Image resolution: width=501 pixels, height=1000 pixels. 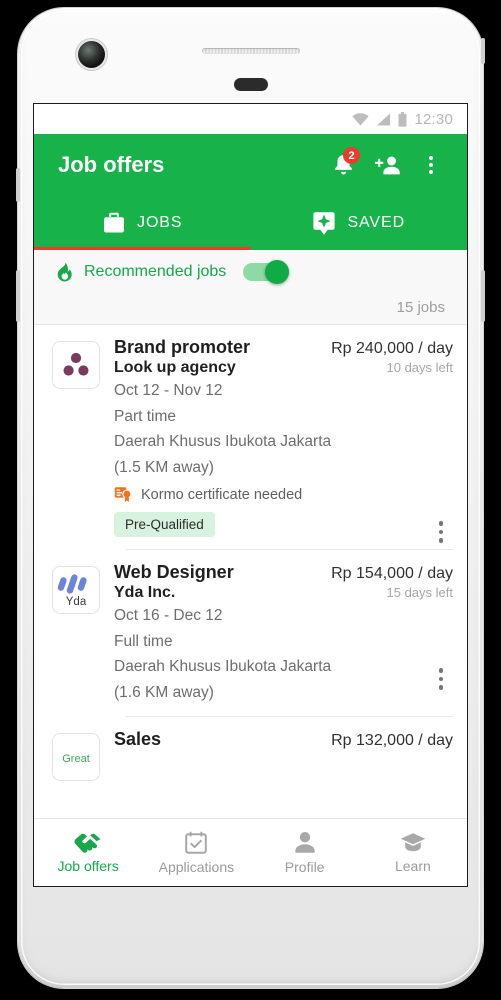 What do you see at coordinates (483, 296) in the screenshot?
I see `volume-button-right` at bounding box center [483, 296].